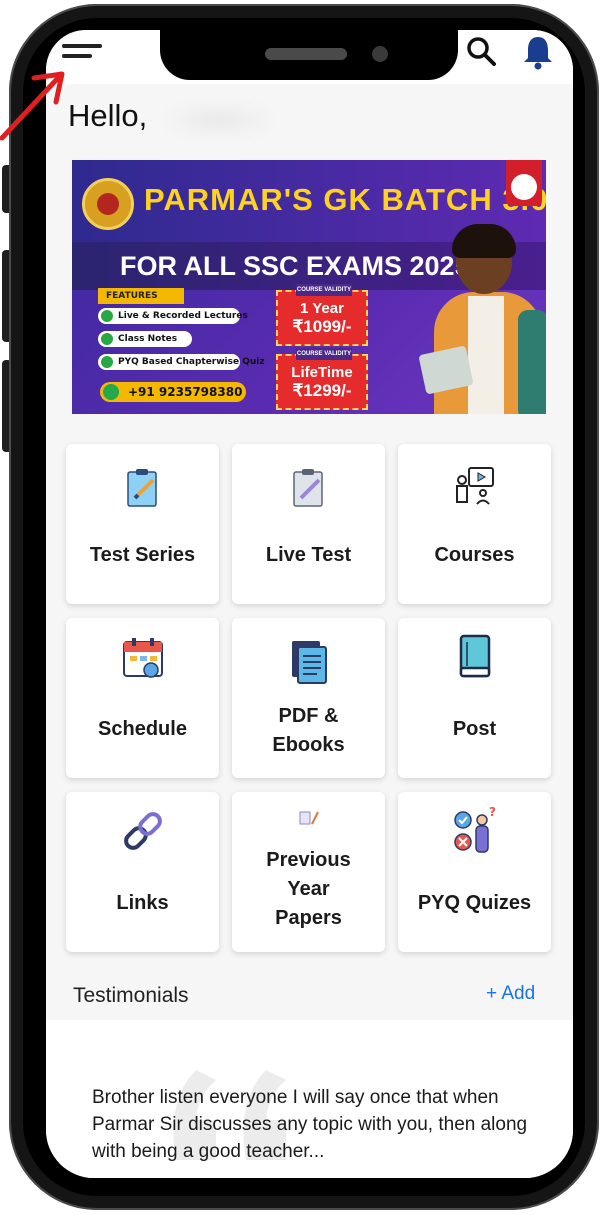  I want to click on user-name-redacted, so click(219, 120).